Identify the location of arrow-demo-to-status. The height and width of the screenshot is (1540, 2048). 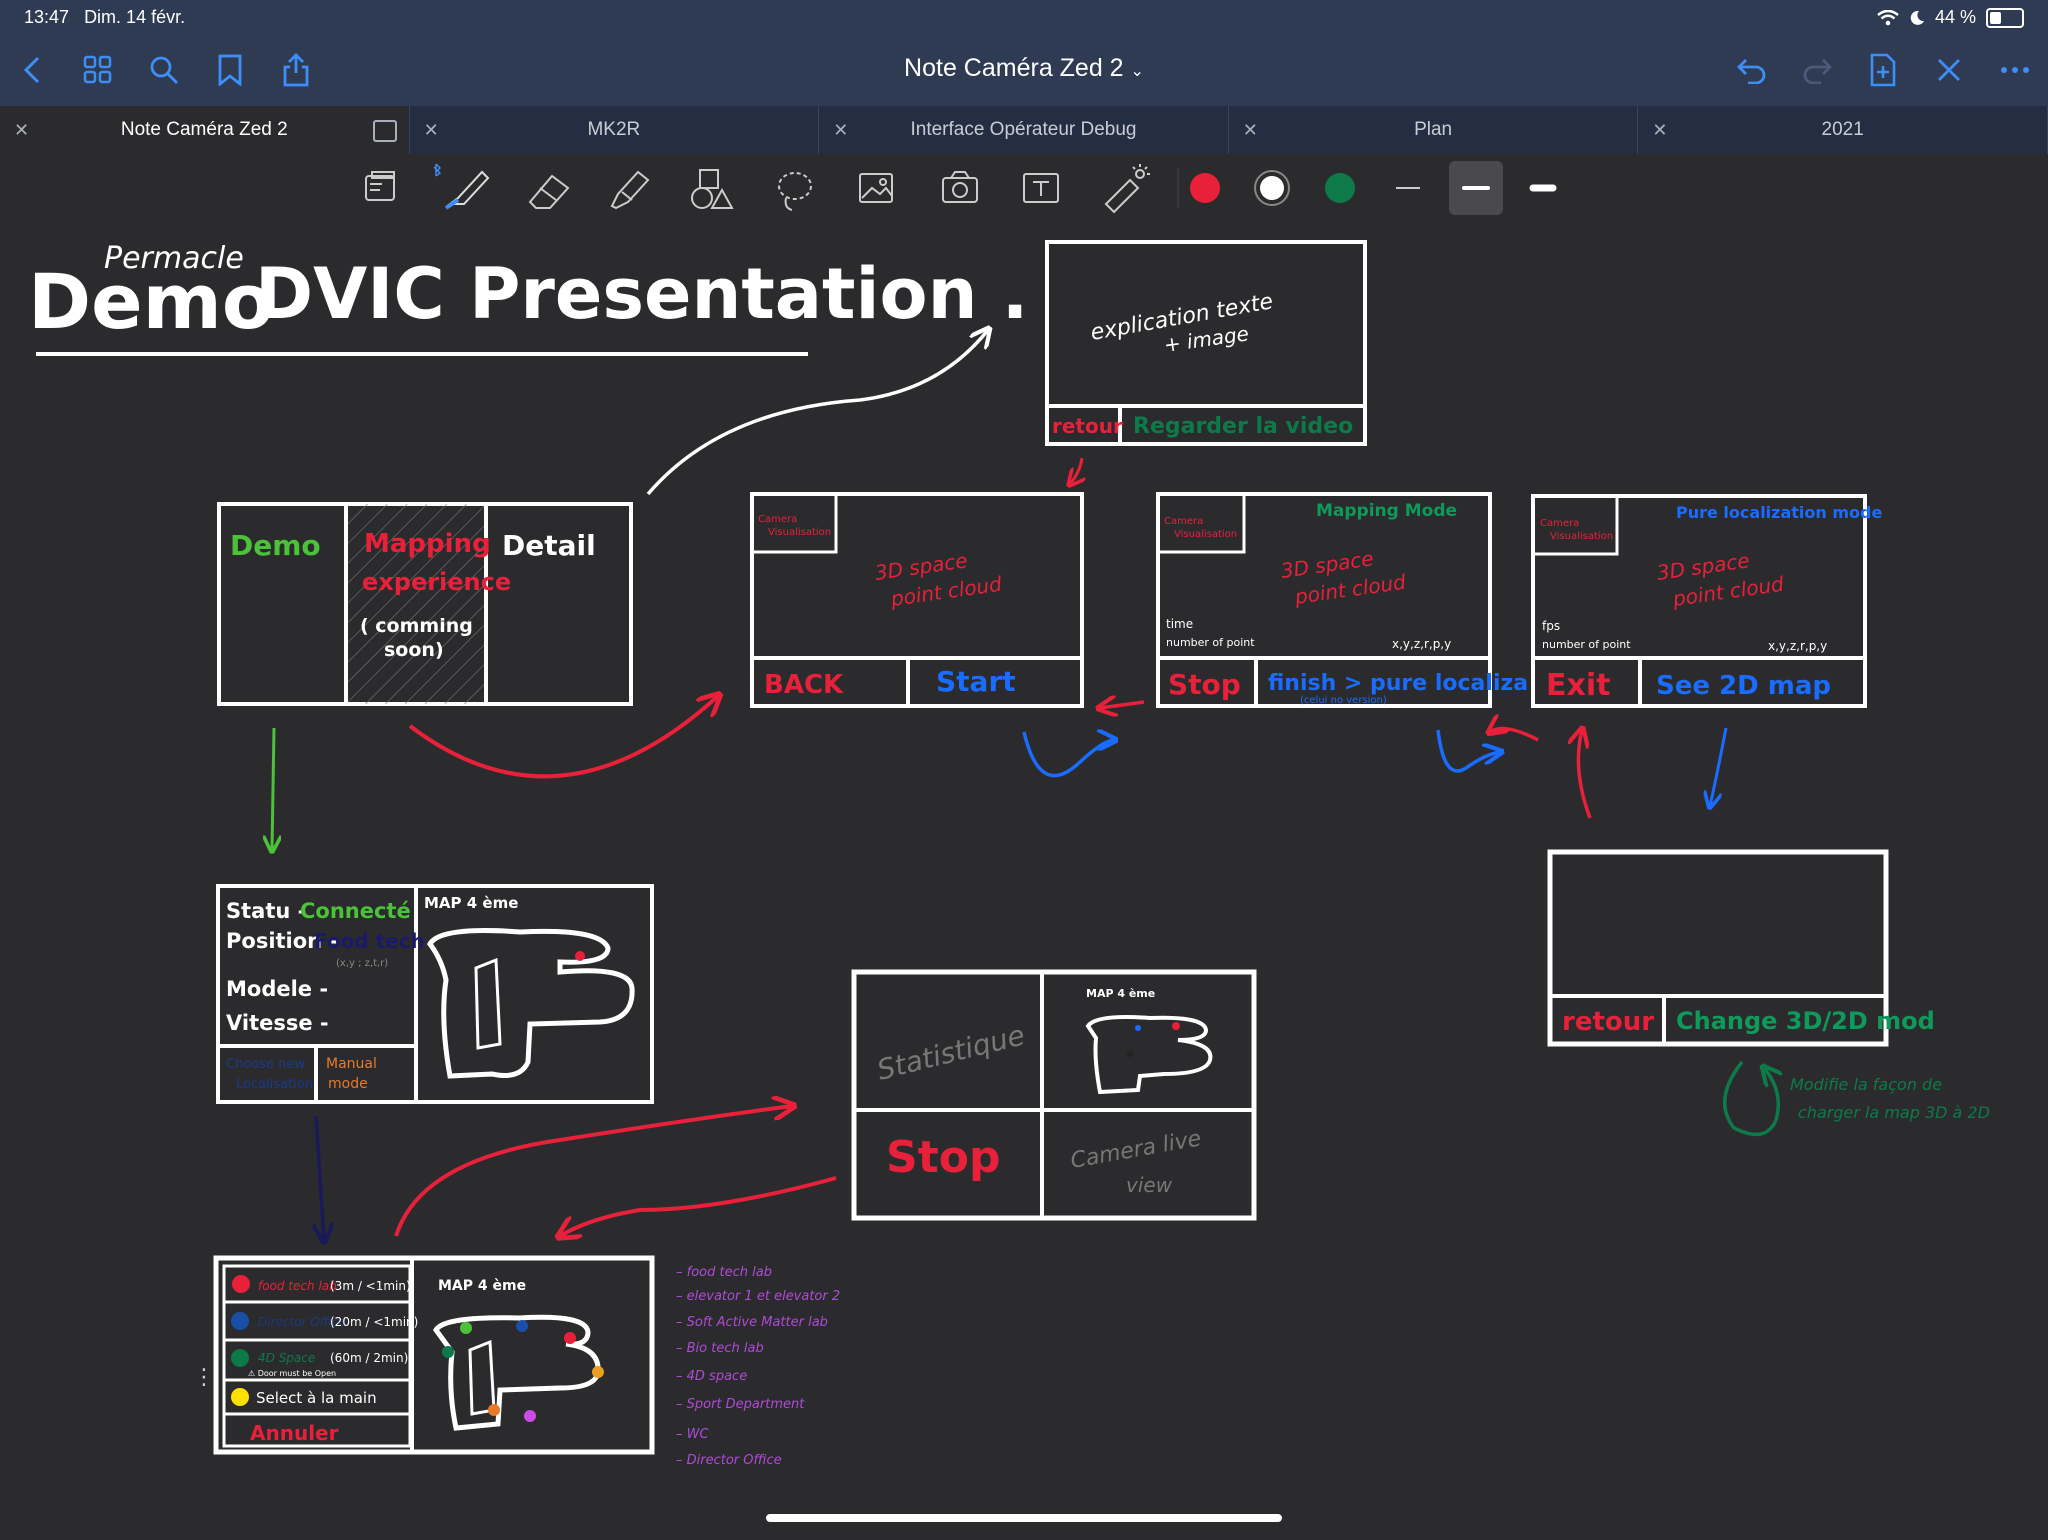
(273, 788).